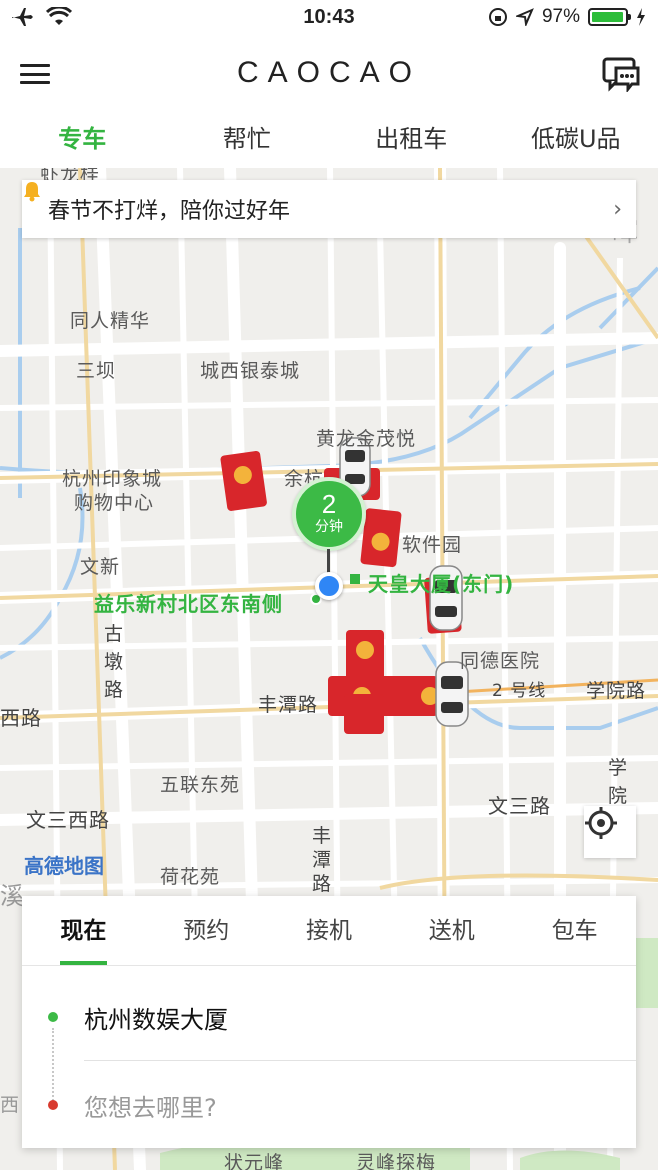 The image size is (658, 1170). What do you see at coordinates (21, 718) in the screenshot?
I see `road-label: 西路` at bounding box center [21, 718].